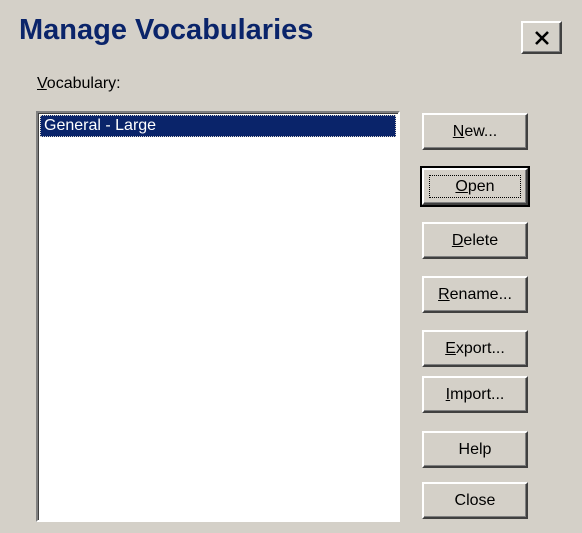  What do you see at coordinates (218, 126) in the screenshot?
I see `list-item: General - Large` at bounding box center [218, 126].